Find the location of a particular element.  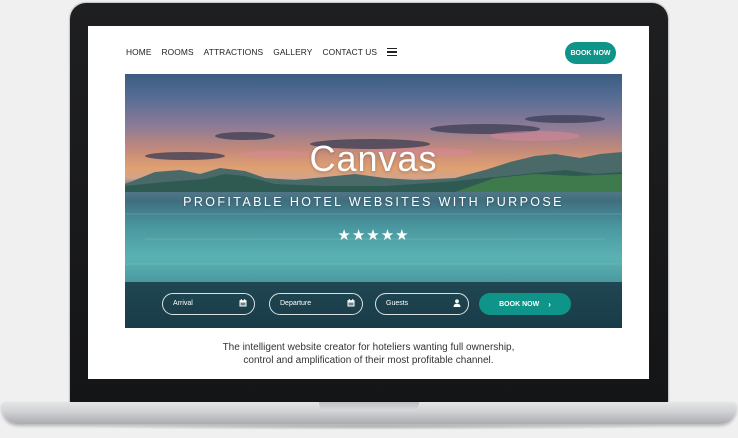

guests-field: Guests is located at coordinates (422, 304).